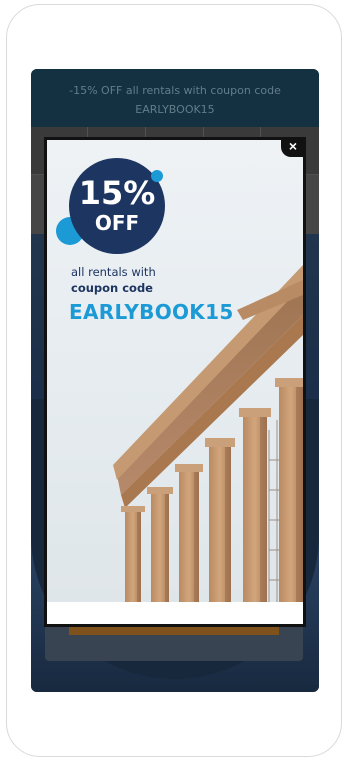 Image resolution: width=342 pixels, height=757 pixels. Describe the element at coordinates (151, 312) in the screenshot. I see `coupon-code: EARLYBOOK15` at that location.